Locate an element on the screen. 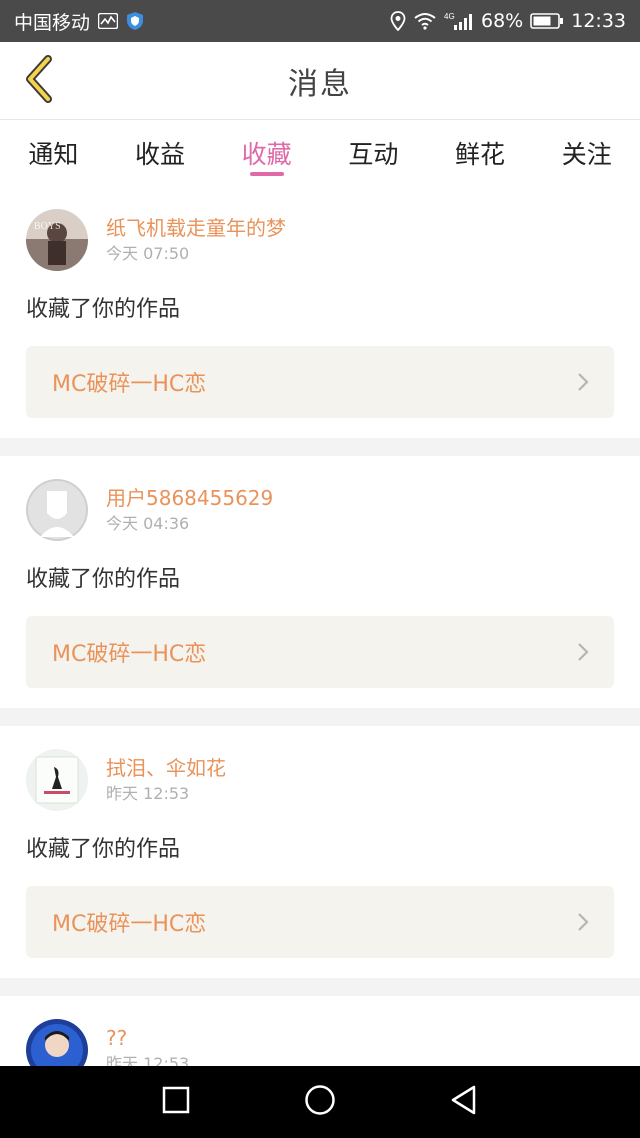 This screenshot has height=1138, width=640. username-link: 用户5868455629 is located at coordinates (189, 498).